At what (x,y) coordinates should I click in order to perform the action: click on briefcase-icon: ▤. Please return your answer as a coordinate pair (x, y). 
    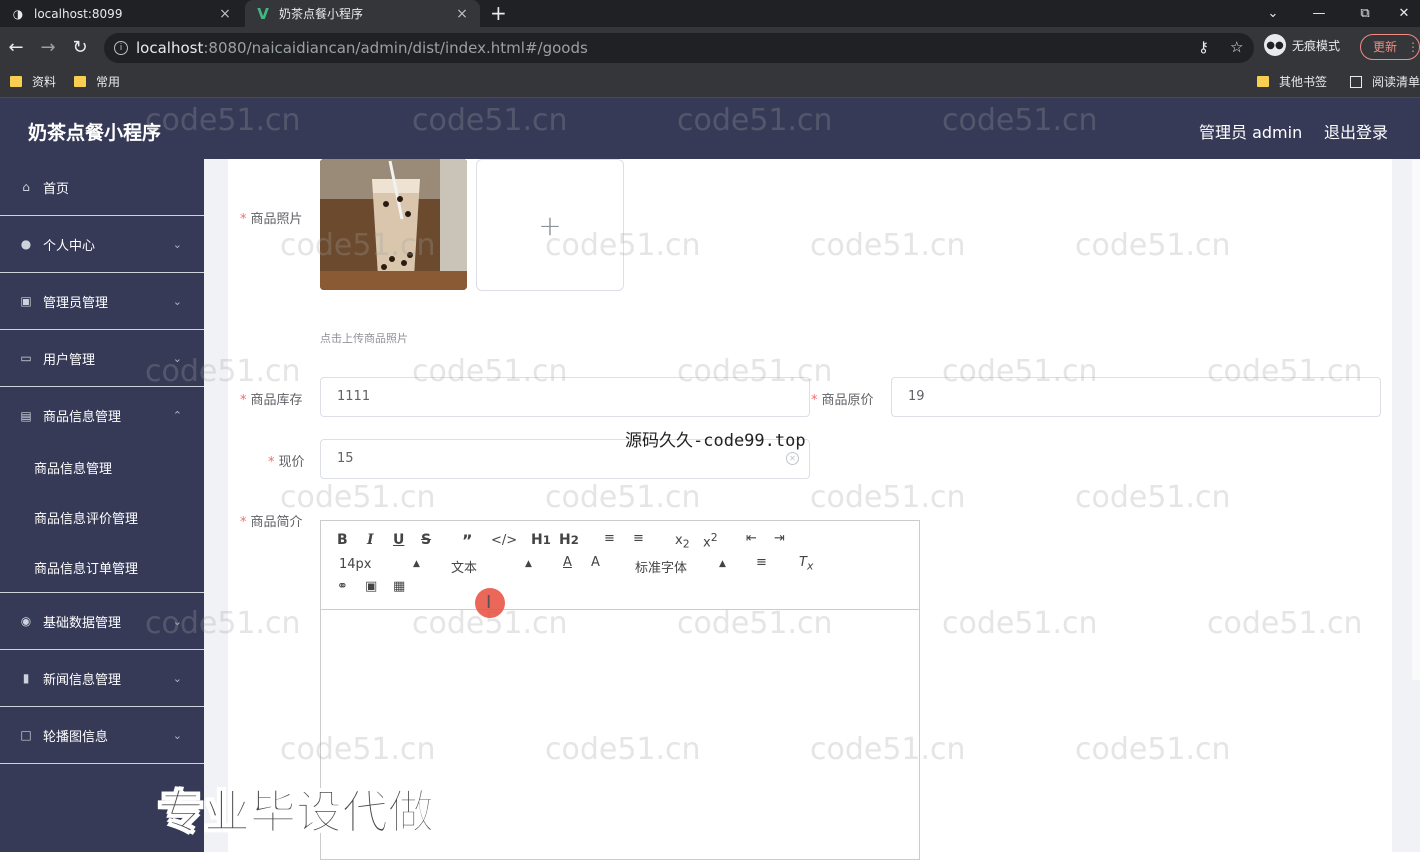
    Looking at the image, I should click on (26, 415).